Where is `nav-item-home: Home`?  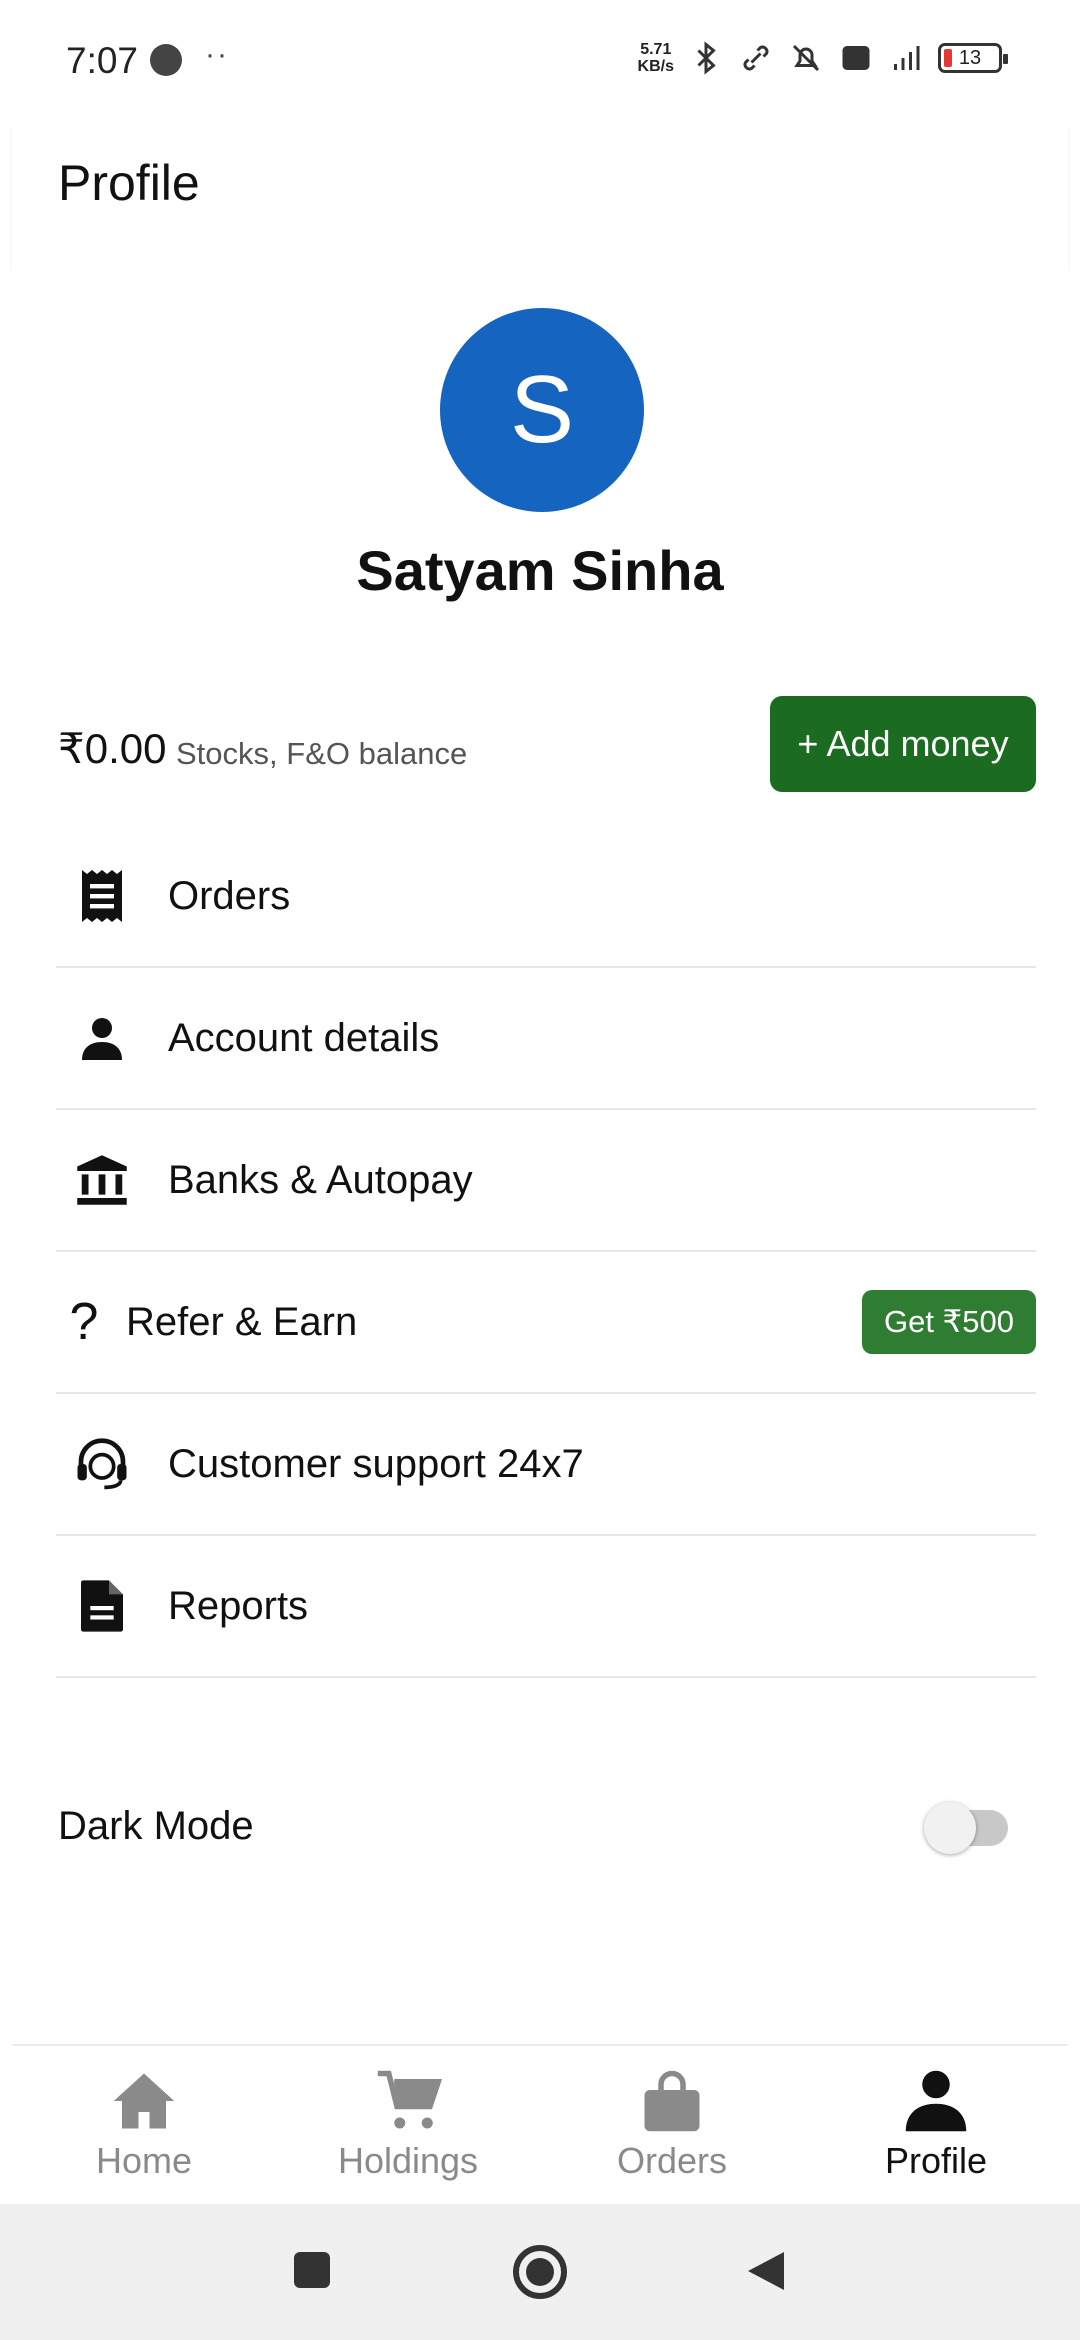
nav-item-home: Home is located at coordinates (144, 2125).